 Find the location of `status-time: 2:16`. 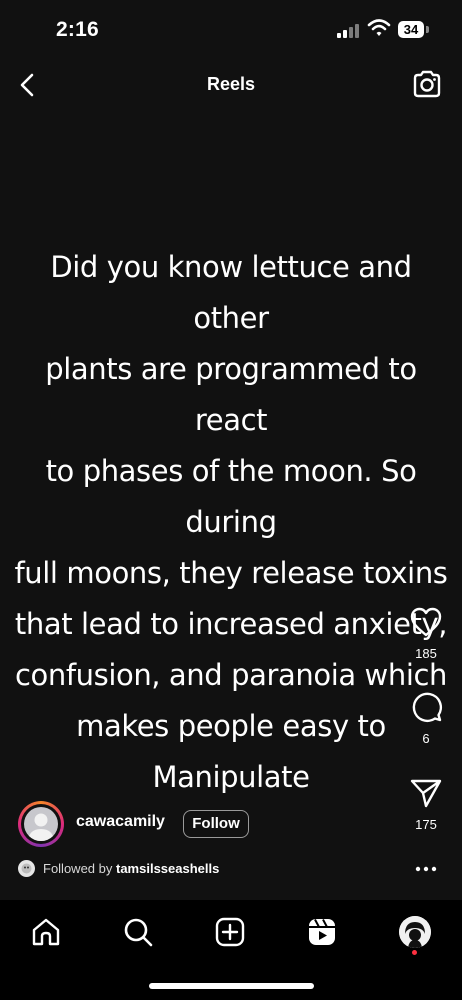

status-time: 2:16 is located at coordinates (77, 29).